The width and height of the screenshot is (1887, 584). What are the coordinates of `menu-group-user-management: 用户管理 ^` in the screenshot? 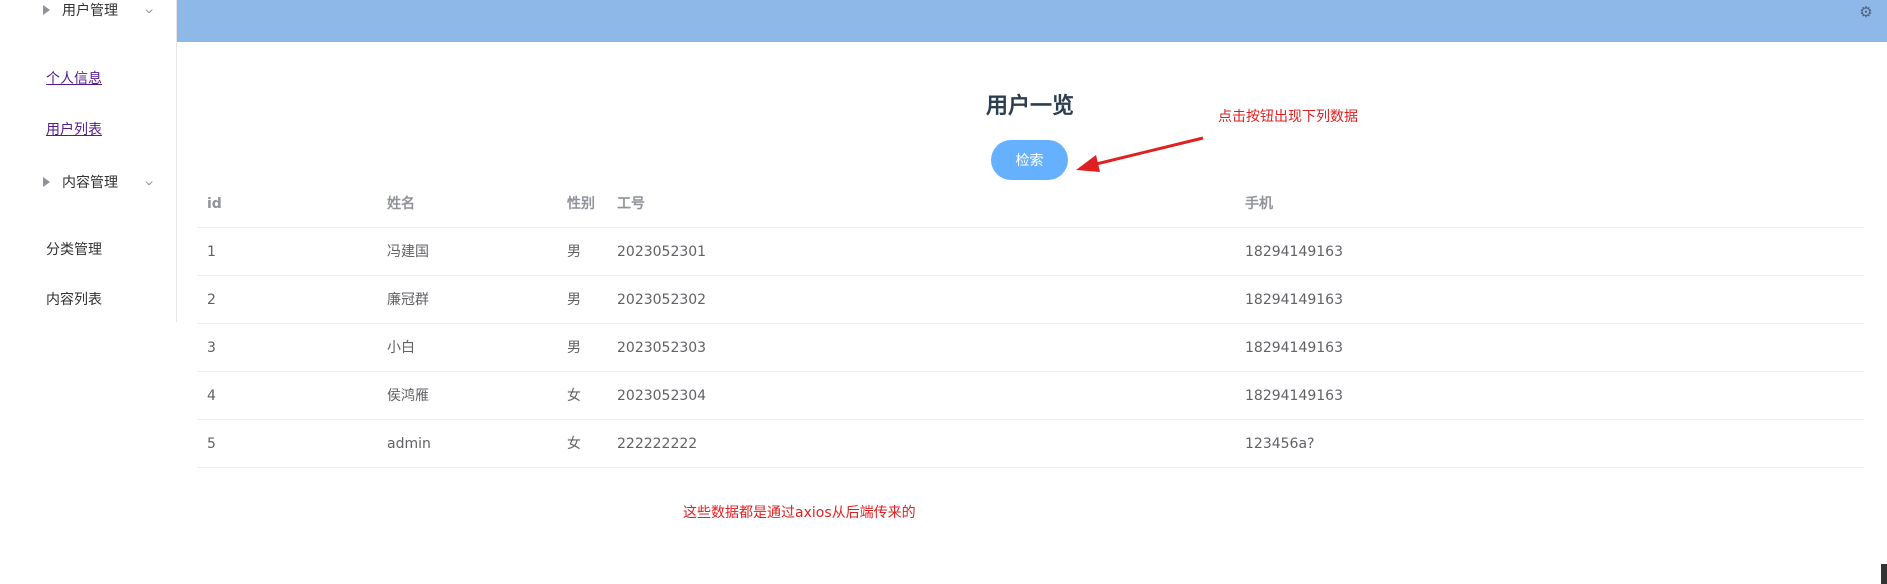 It's located at (88, 11).